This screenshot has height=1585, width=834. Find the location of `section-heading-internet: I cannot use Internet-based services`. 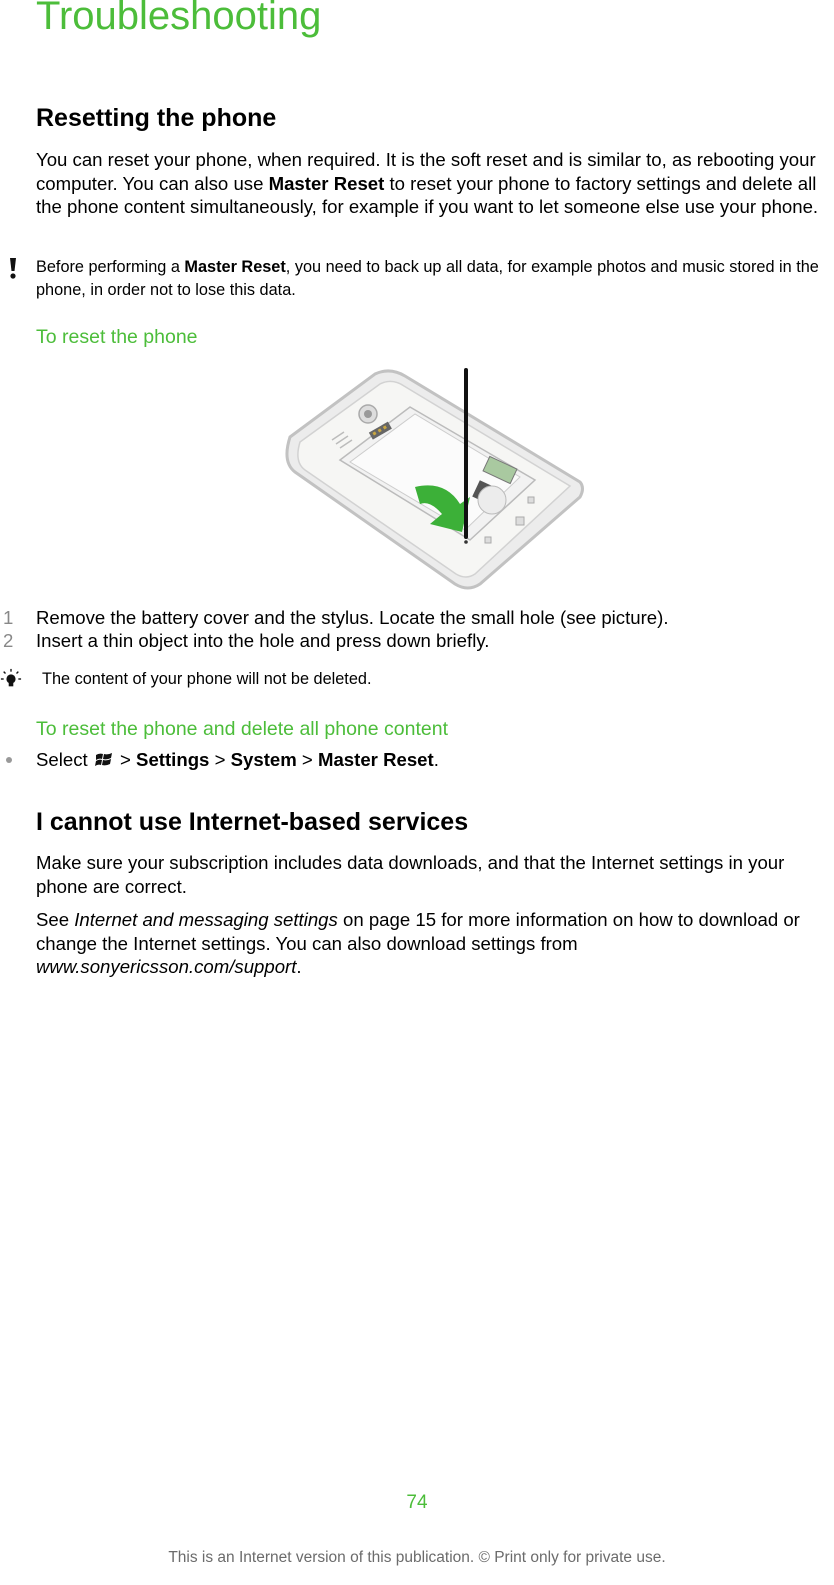

section-heading-internet: I cannot use Internet-based services is located at coordinates (252, 822).